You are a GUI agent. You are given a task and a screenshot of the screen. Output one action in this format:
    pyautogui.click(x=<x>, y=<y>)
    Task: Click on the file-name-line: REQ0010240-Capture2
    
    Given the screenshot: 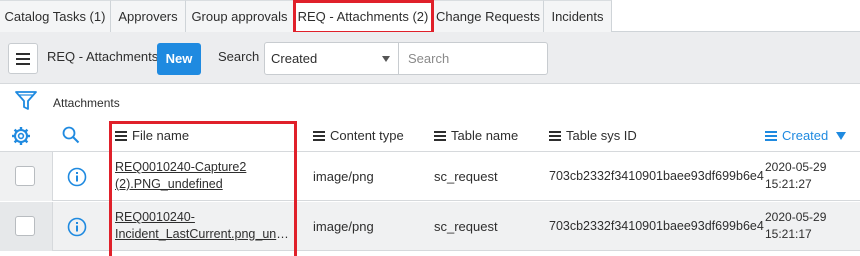 What is the action you would take?
    pyautogui.click(x=181, y=167)
    